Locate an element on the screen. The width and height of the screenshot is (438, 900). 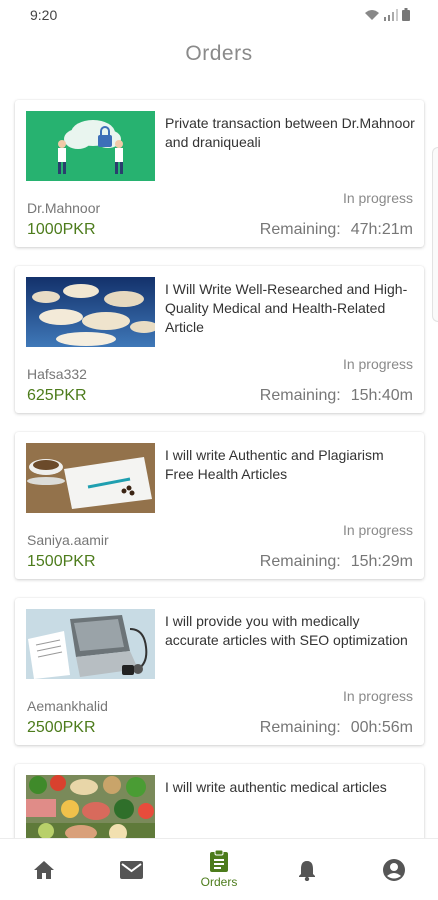
coffee-desk-image is located at coordinates (90, 478).